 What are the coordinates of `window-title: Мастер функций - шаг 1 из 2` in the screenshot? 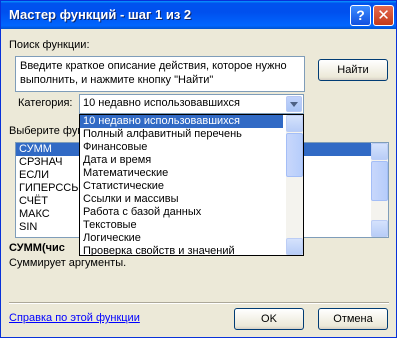 It's located at (100, 14).